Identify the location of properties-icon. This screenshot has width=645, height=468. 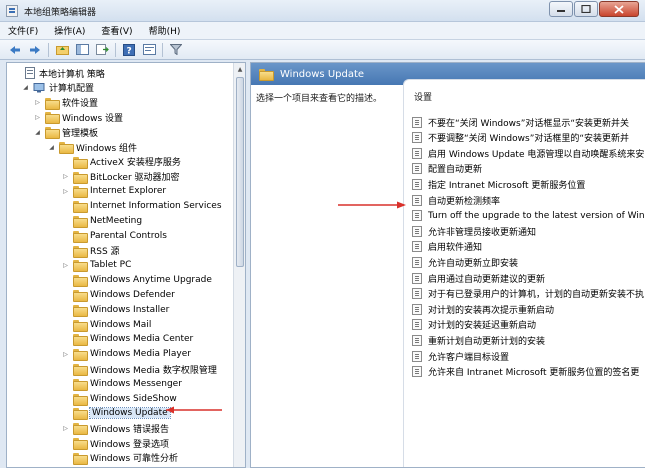
(149, 50).